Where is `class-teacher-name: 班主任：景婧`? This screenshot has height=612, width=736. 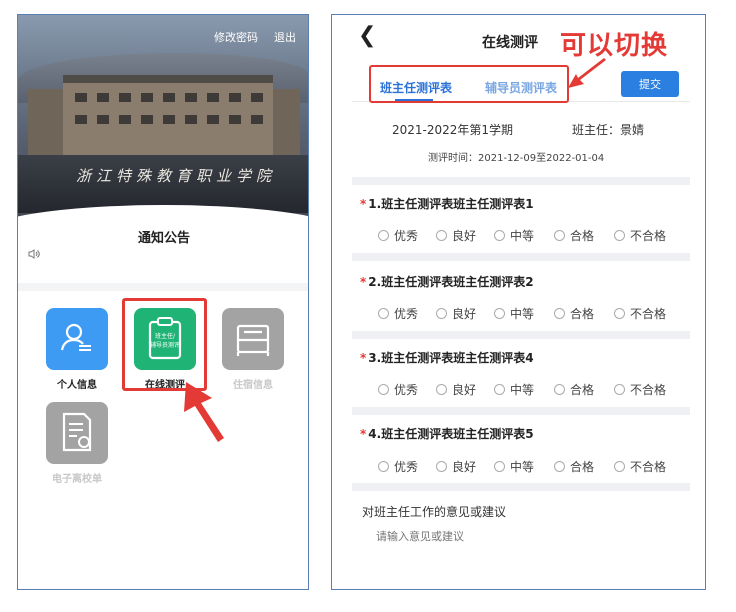
class-teacher-name: 班主任：景婧 is located at coordinates (608, 130).